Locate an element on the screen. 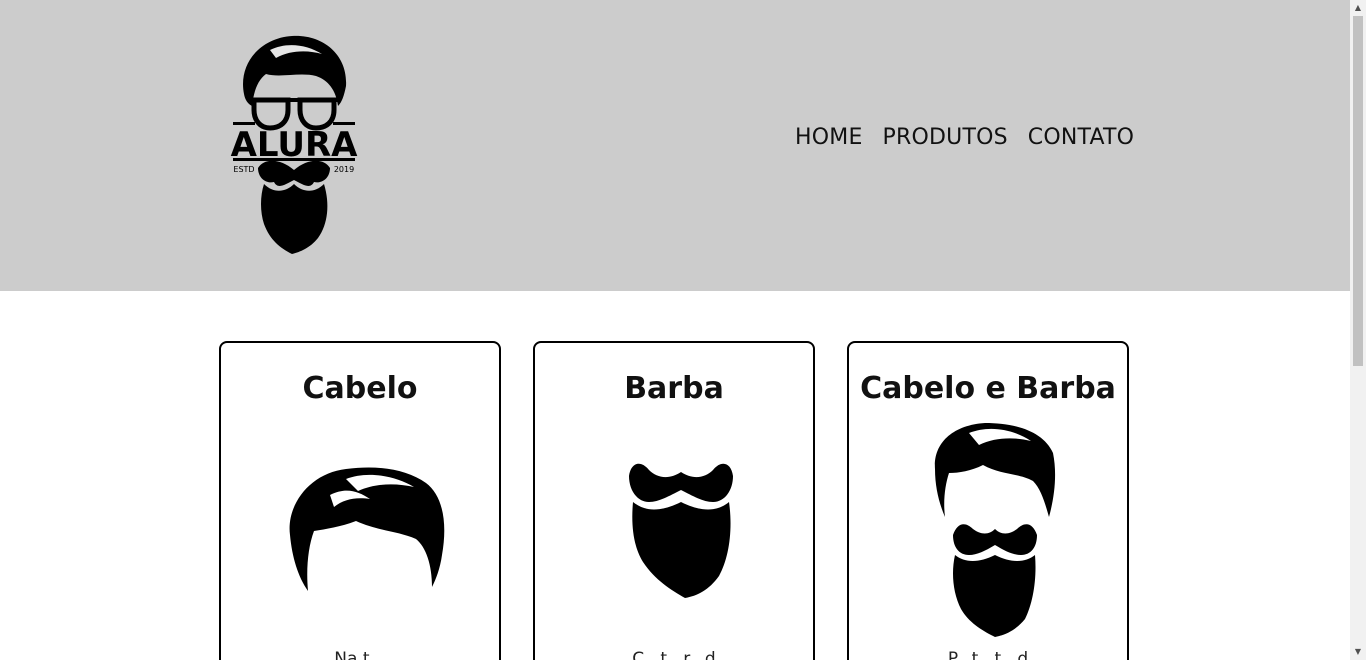 This screenshot has width=1366, height=660. product-card-barba: Barba C...t...r...d is located at coordinates (674, 500).